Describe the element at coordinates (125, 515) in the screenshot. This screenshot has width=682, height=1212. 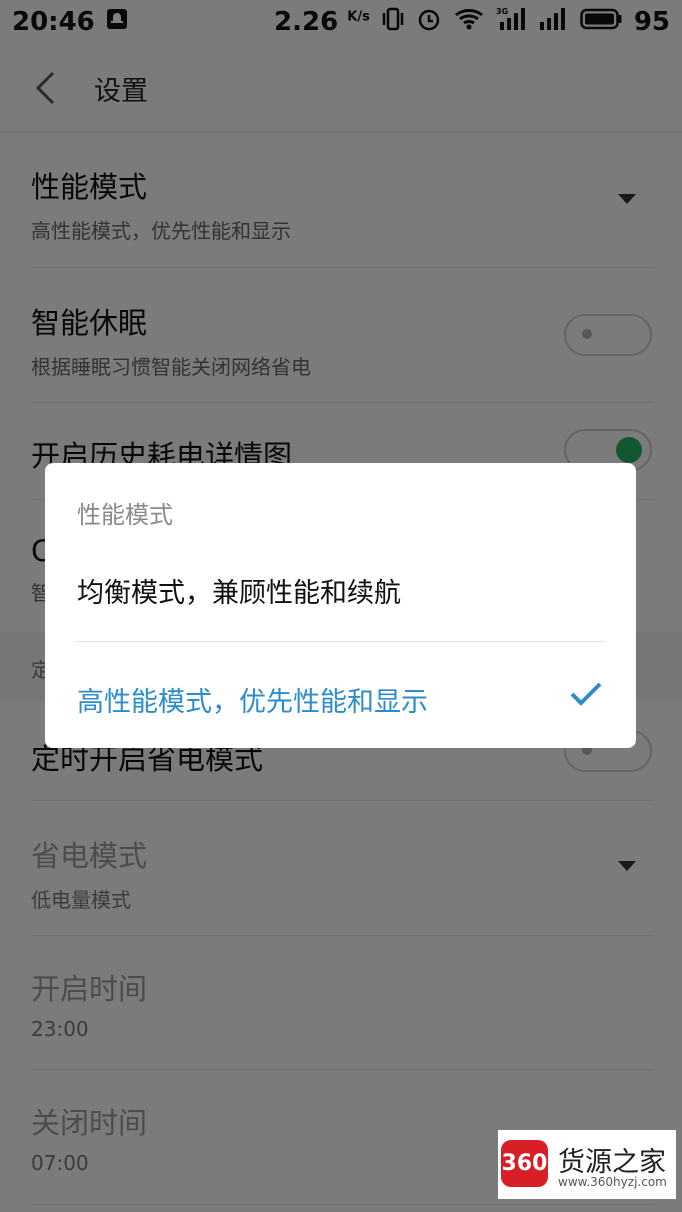
I see `dialog-title: 性能模式` at that location.